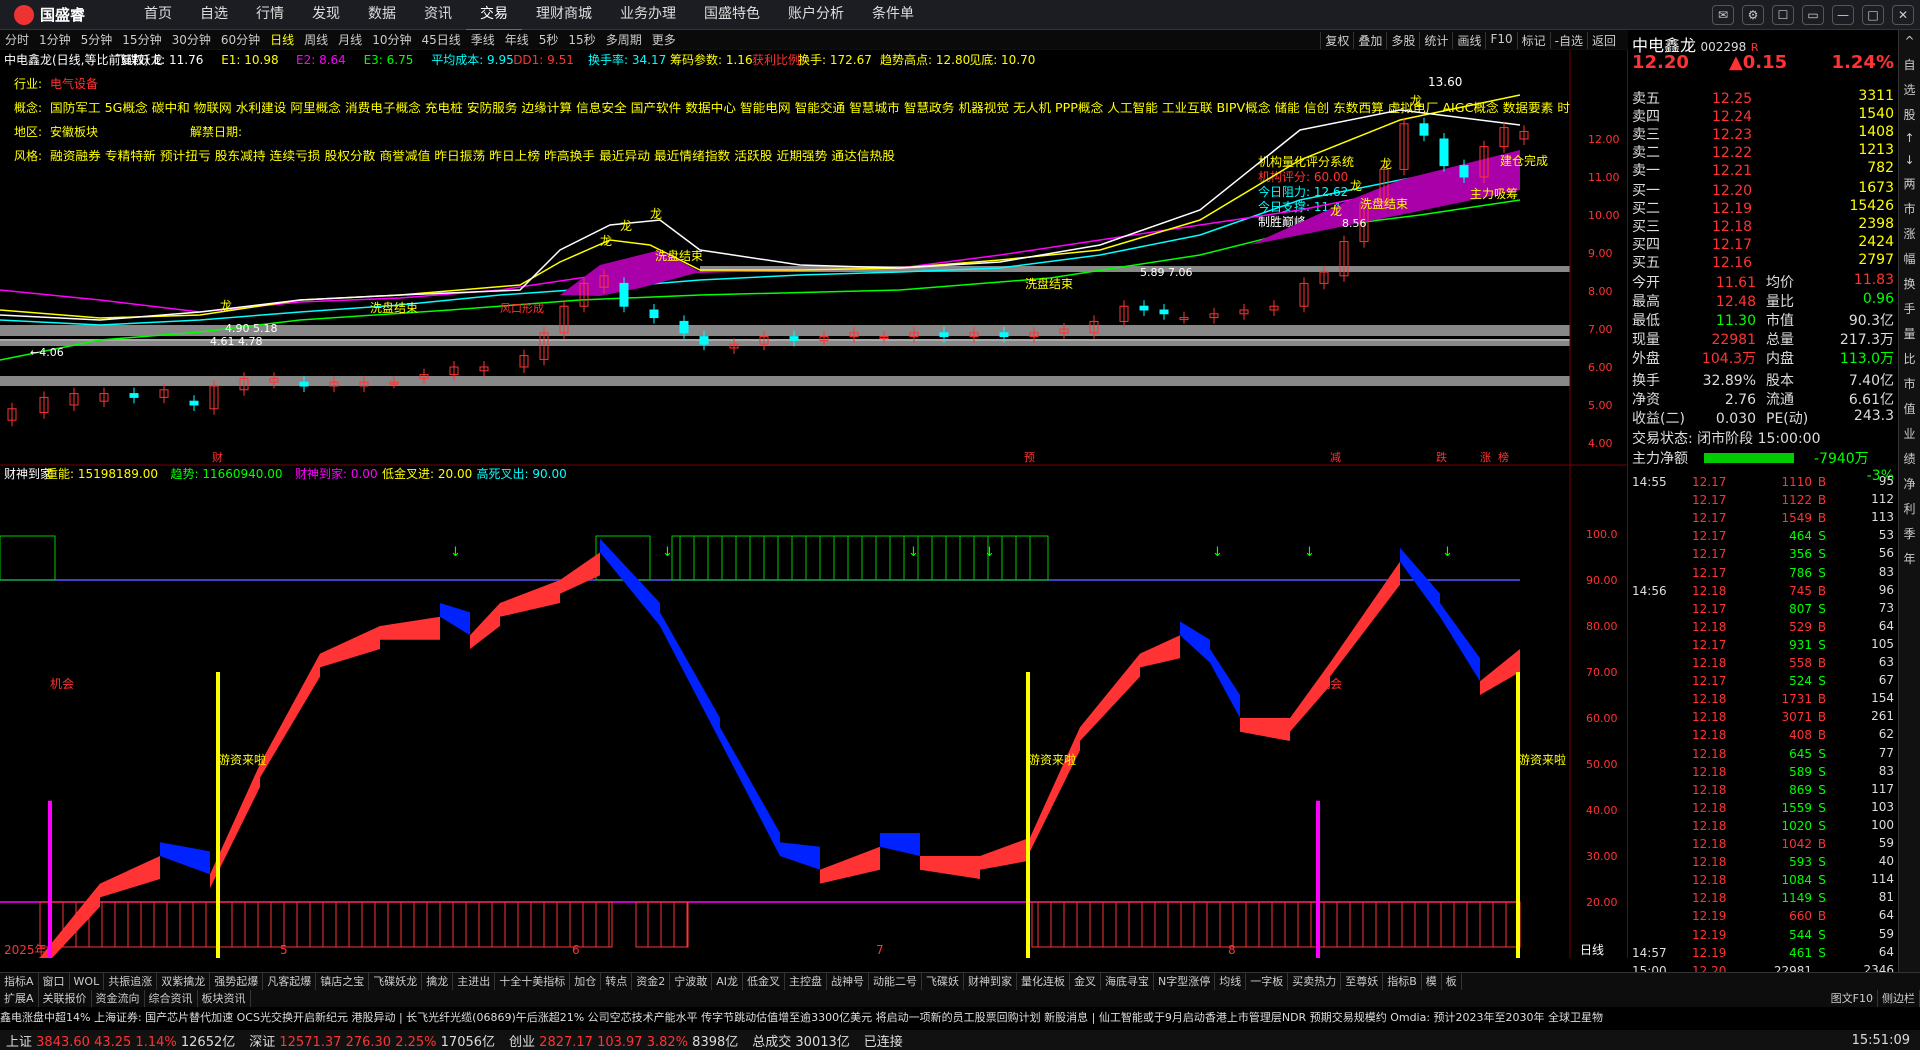  Describe the element at coordinates (158, 15) in the screenshot. I see `menu-0: 首页` at that location.